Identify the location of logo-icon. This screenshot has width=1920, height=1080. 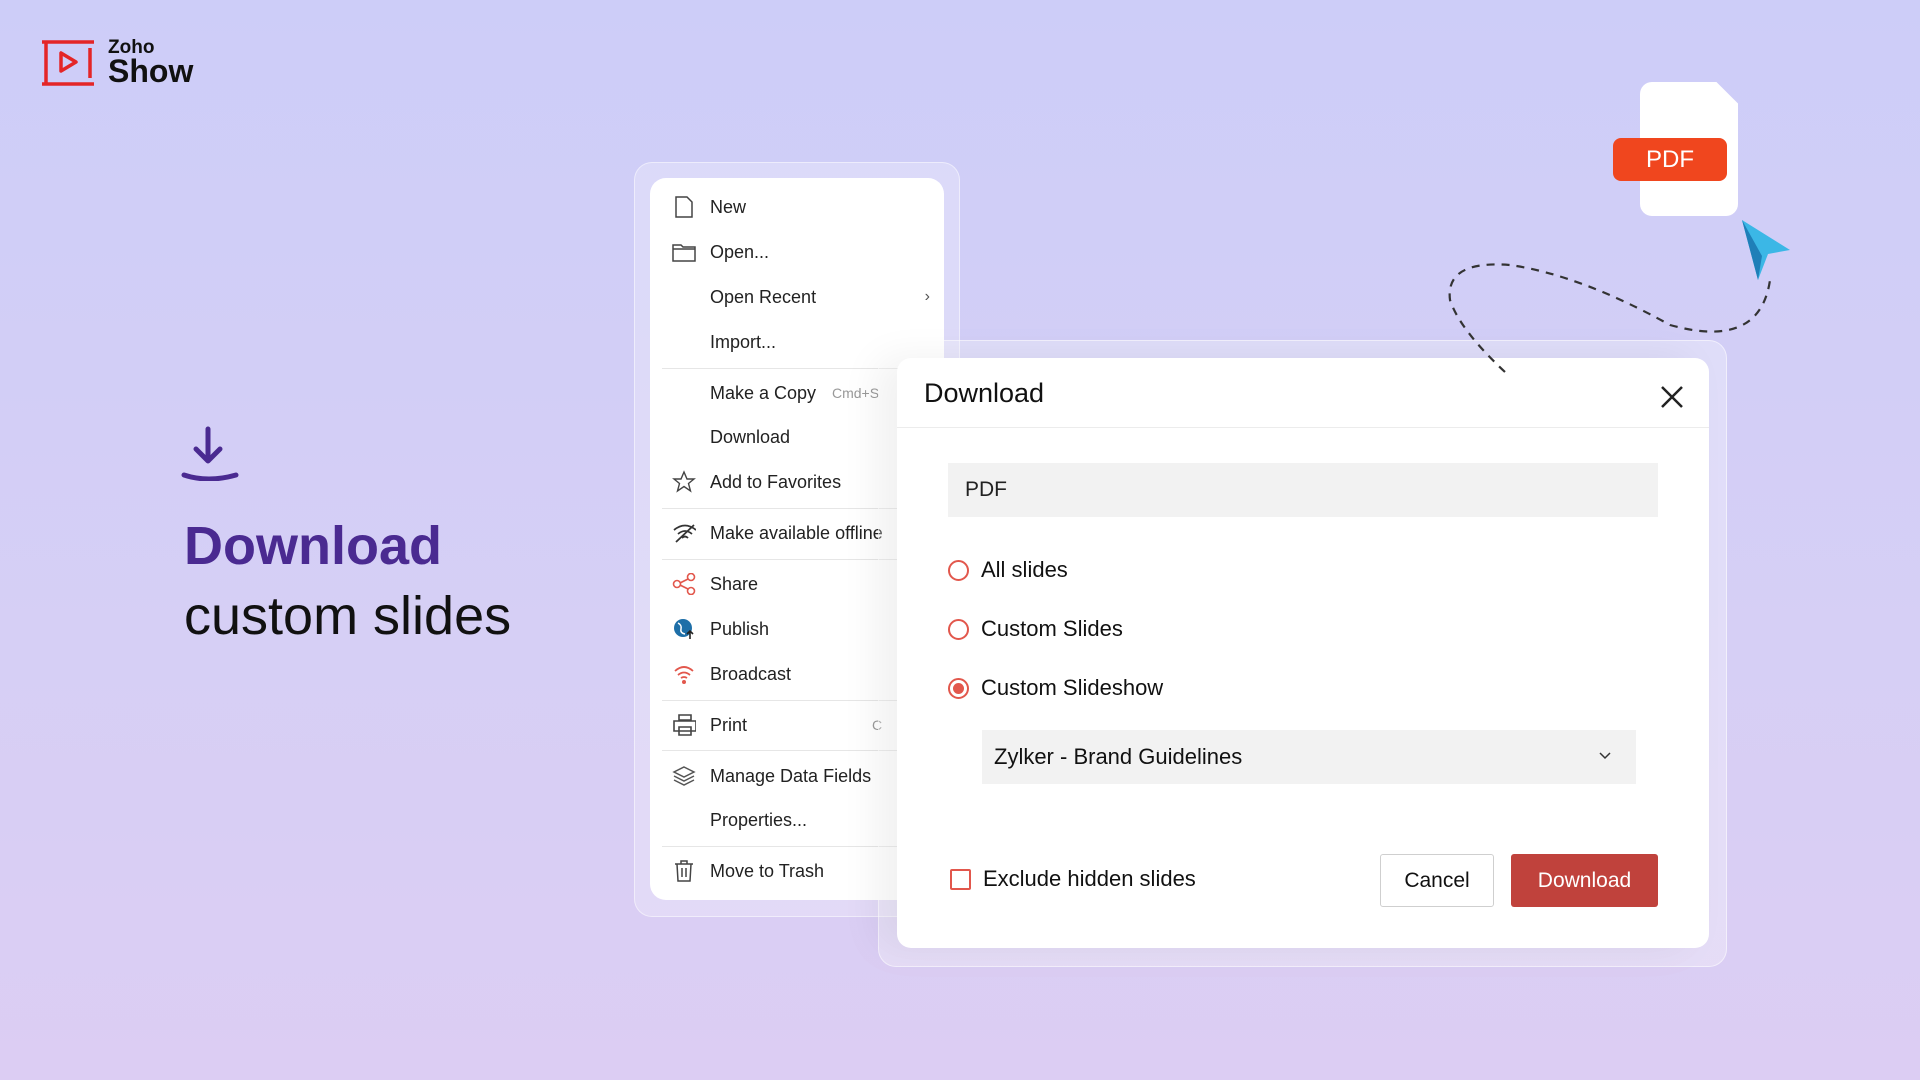
(68, 62).